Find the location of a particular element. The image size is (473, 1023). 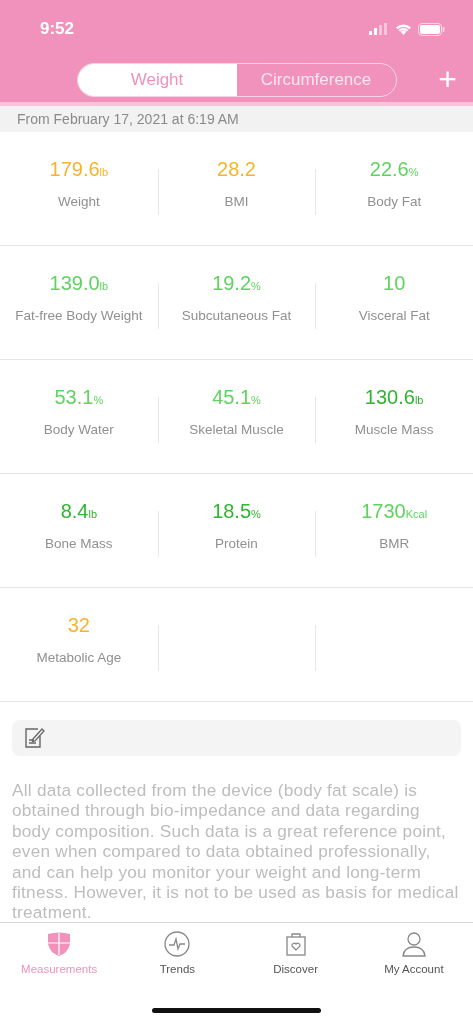

metric-label: Bone Mass is located at coordinates (79, 543).